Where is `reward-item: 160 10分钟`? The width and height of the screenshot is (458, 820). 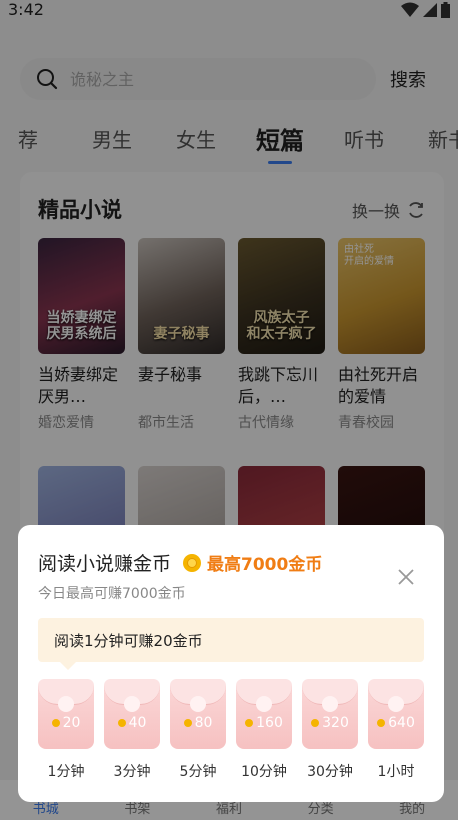 reward-item: 160 10分钟 is located at coordinates (264, 730).